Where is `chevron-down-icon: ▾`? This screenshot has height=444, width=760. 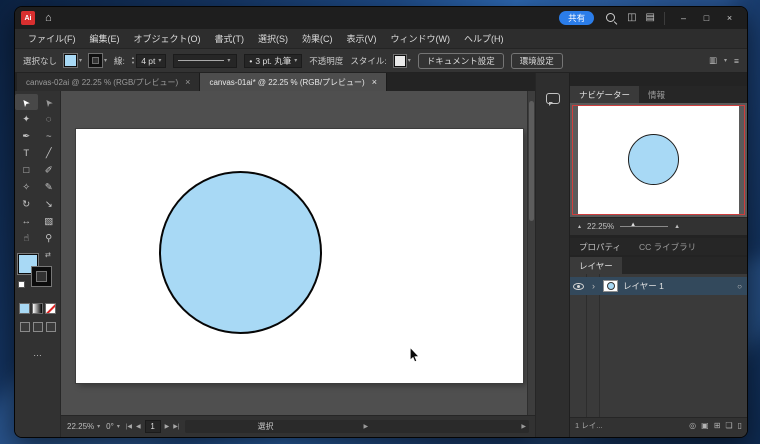
chevron-down-icon: ▾ is located at coordinates (725, 60).